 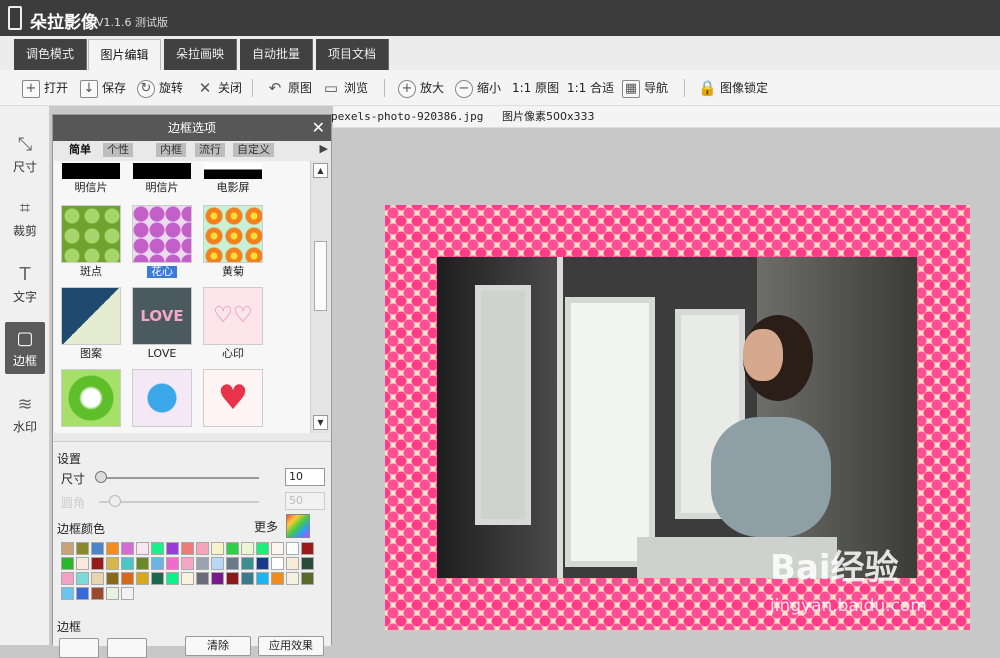 What do you see at coordinates (25, 284) in the screenshot?
I see `tool-text: T 文字` at bounding box center [25, 284].